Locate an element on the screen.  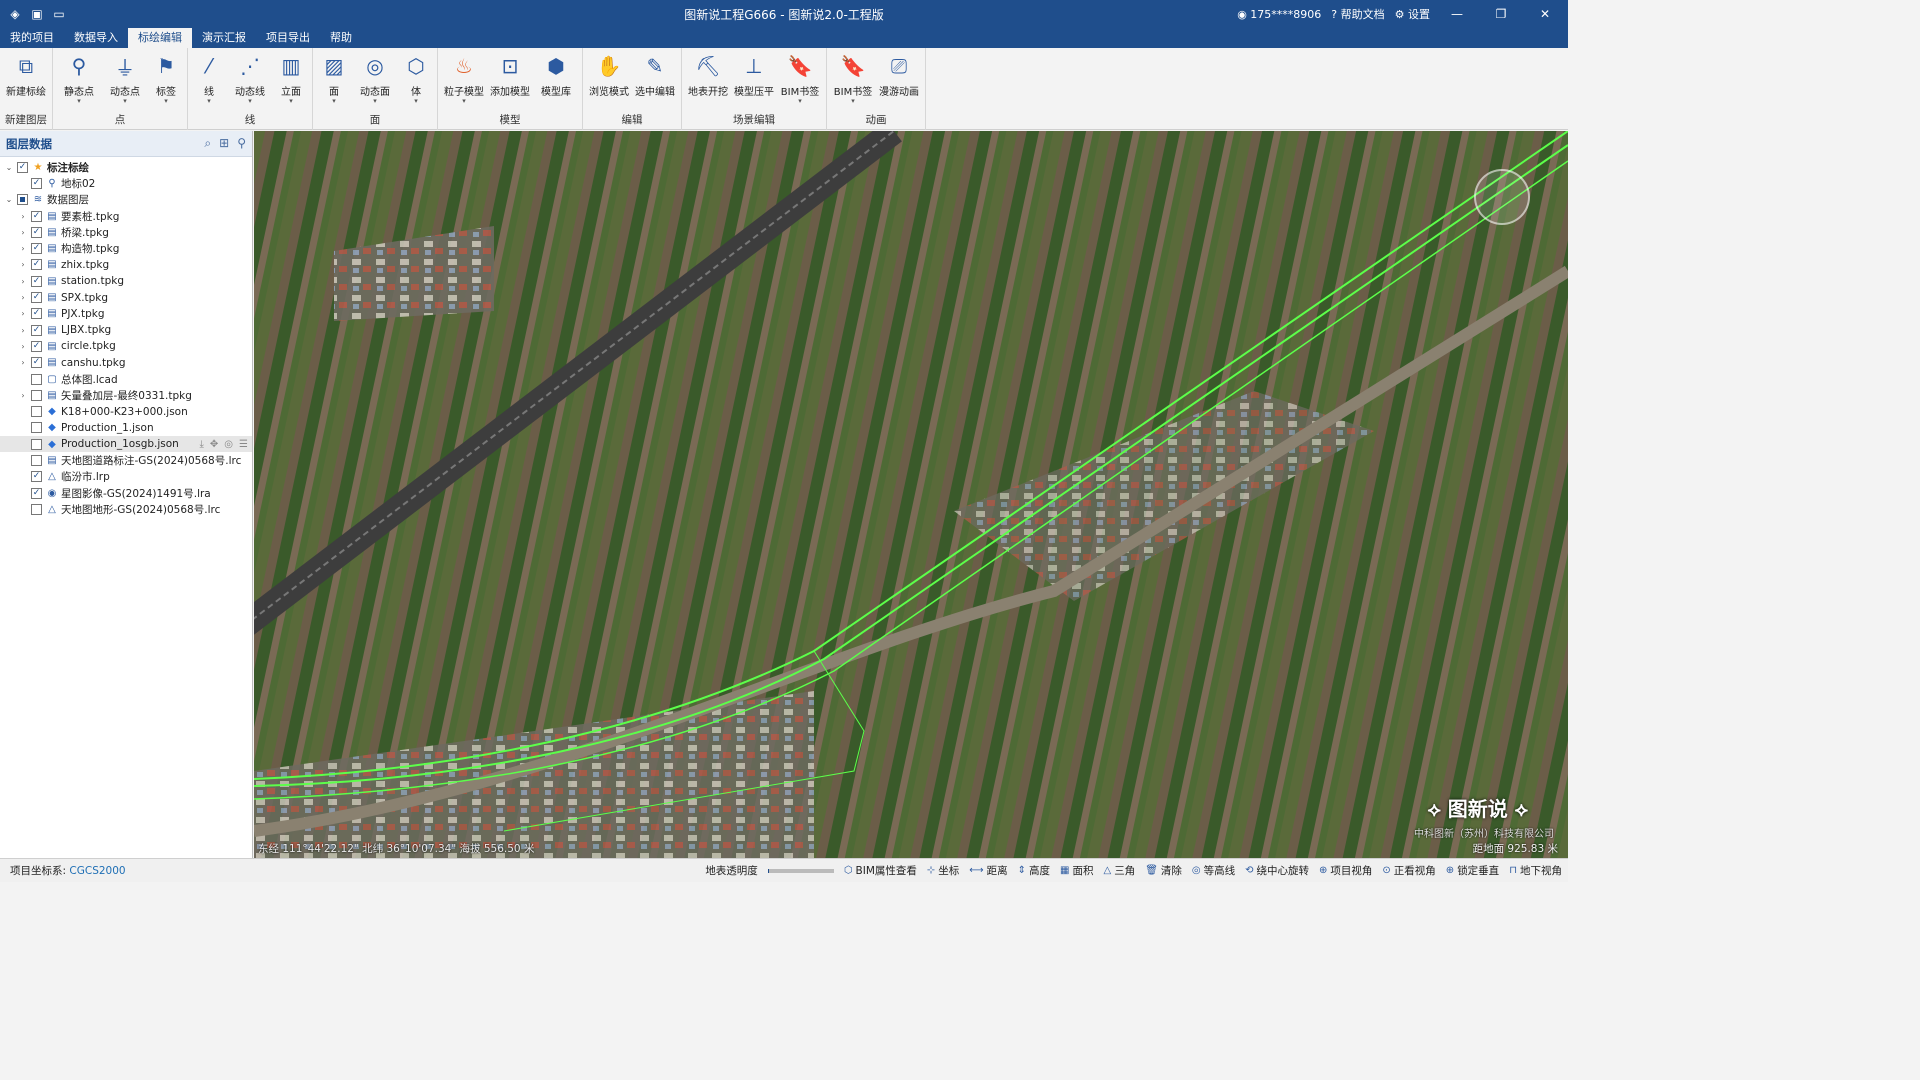
layer-tree-item: ⌄ ✓ ★ 标注标绘 is located at coordinates (126, 167).